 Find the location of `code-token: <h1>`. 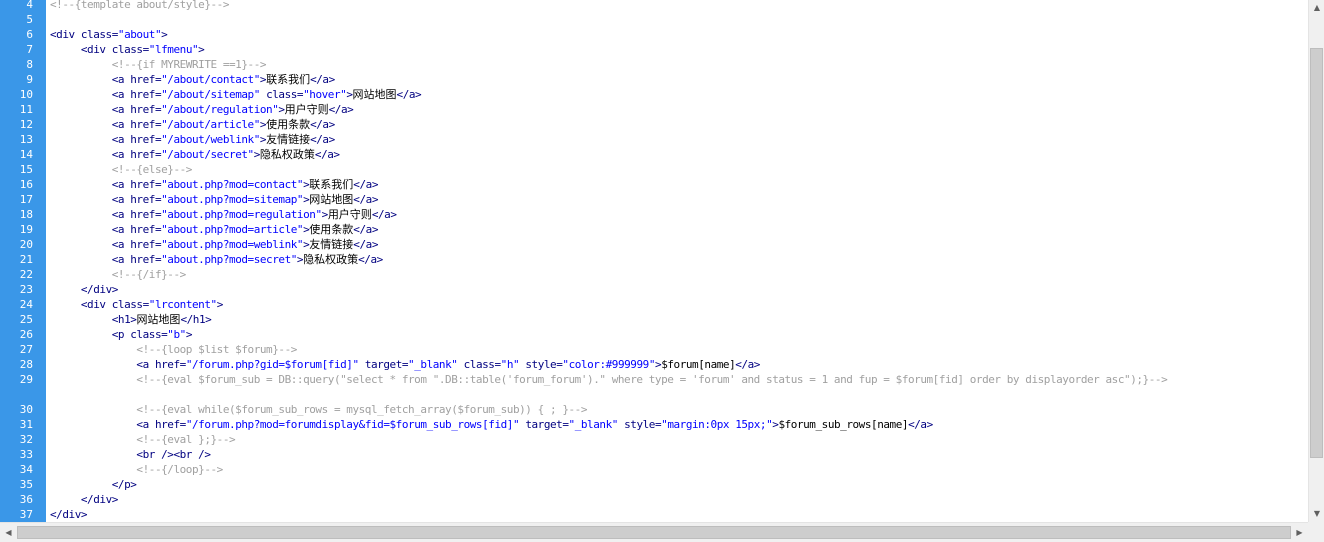

code-token: <h1> is located at coordinates (93, 319).